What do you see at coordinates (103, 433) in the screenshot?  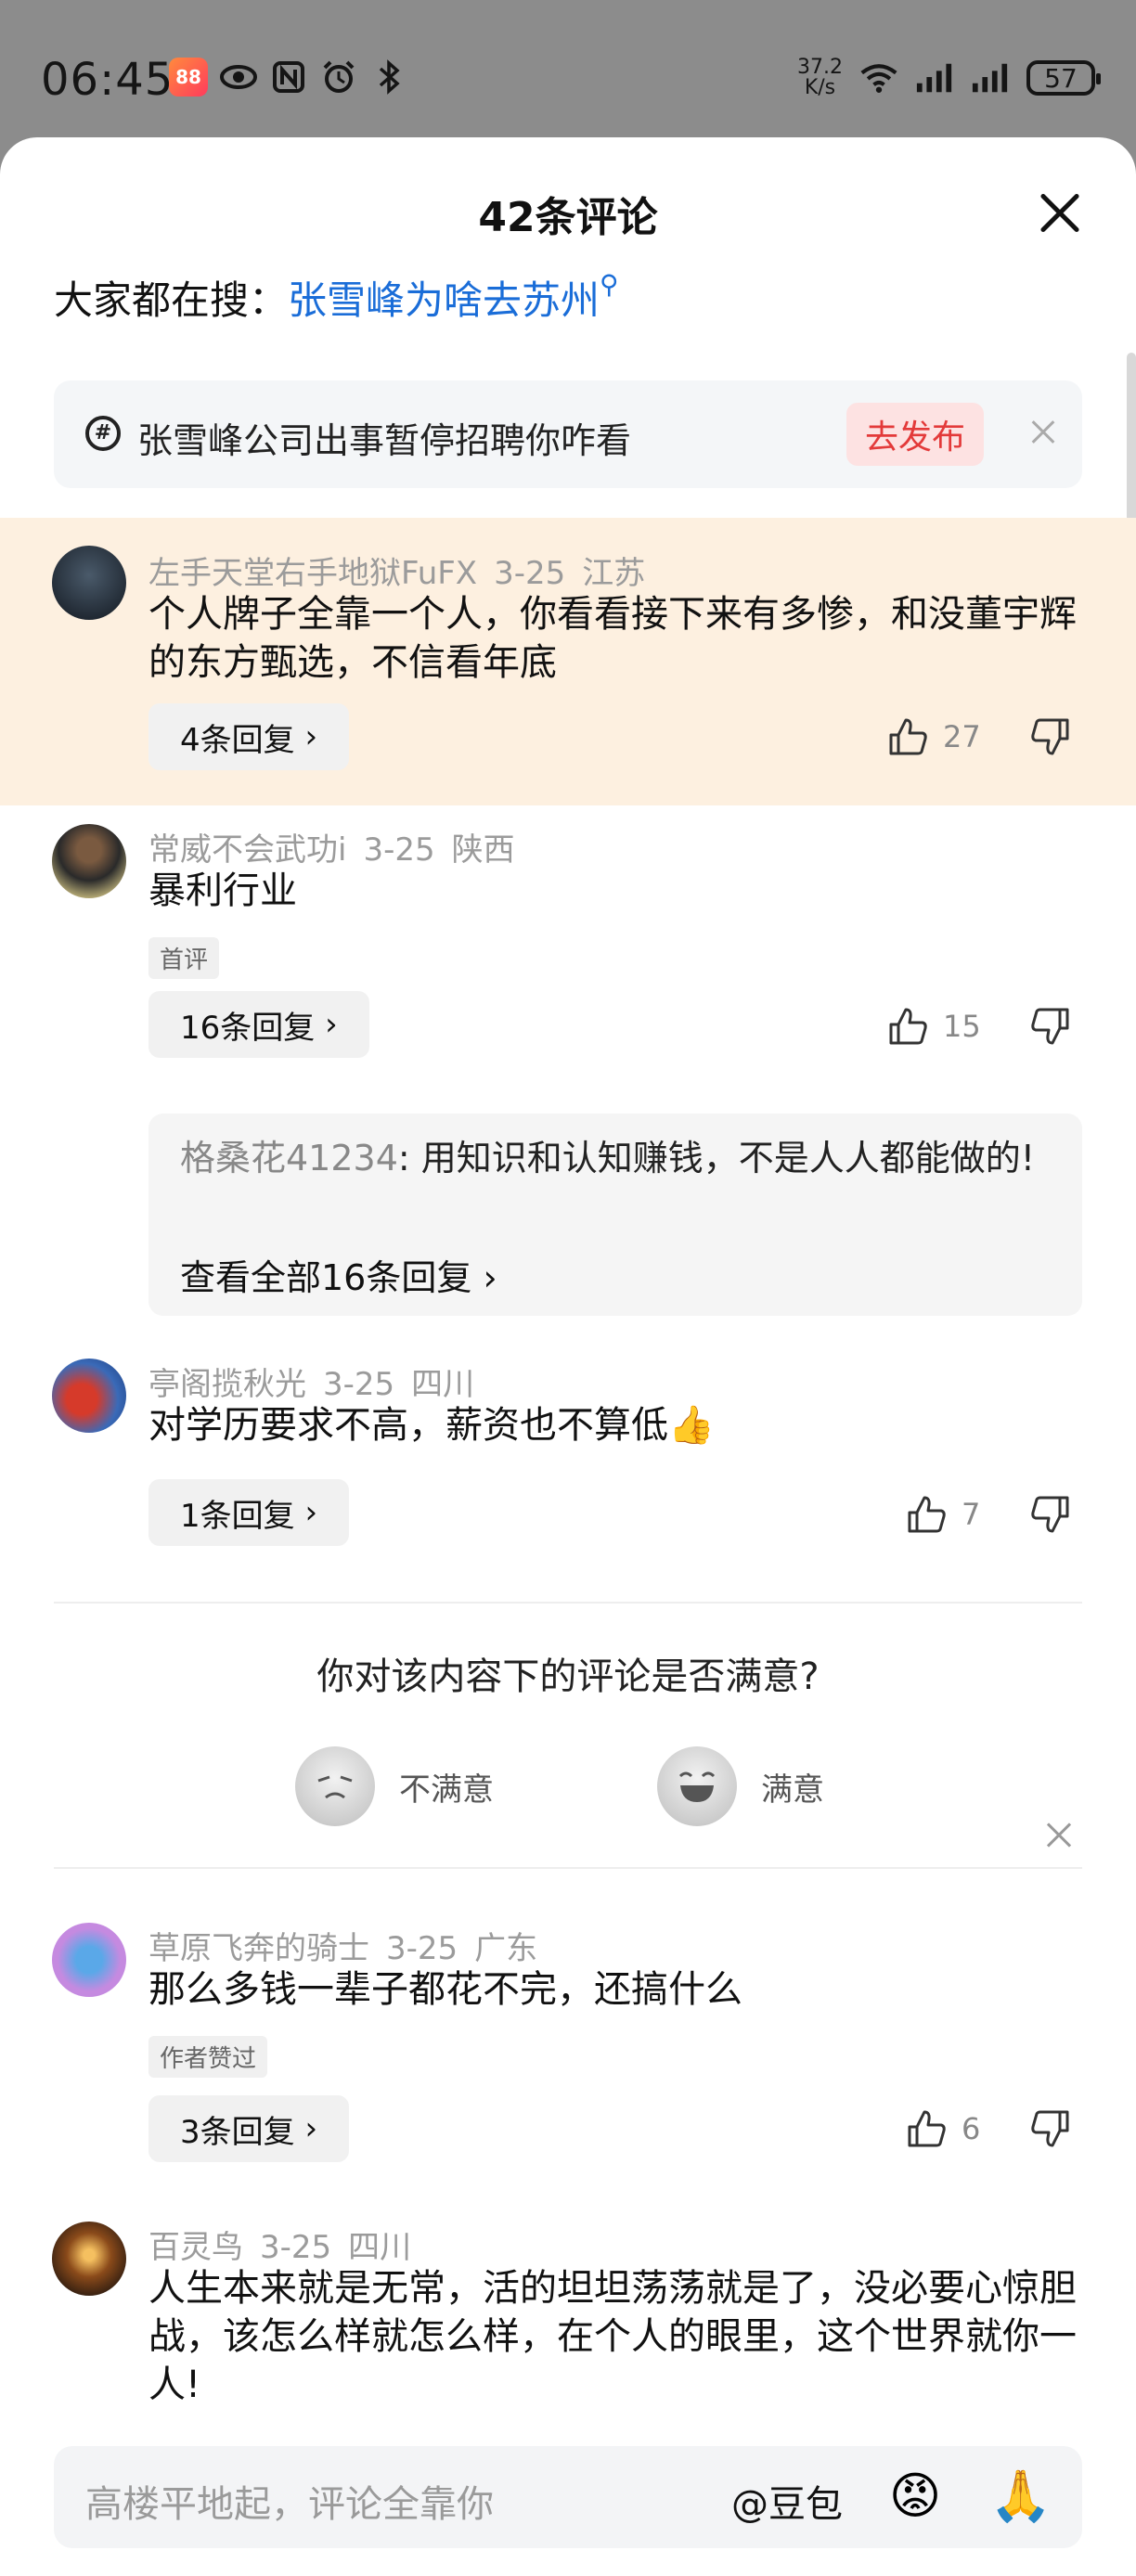 I see `hashtag-icon: #` at bounding box center [103, 433].